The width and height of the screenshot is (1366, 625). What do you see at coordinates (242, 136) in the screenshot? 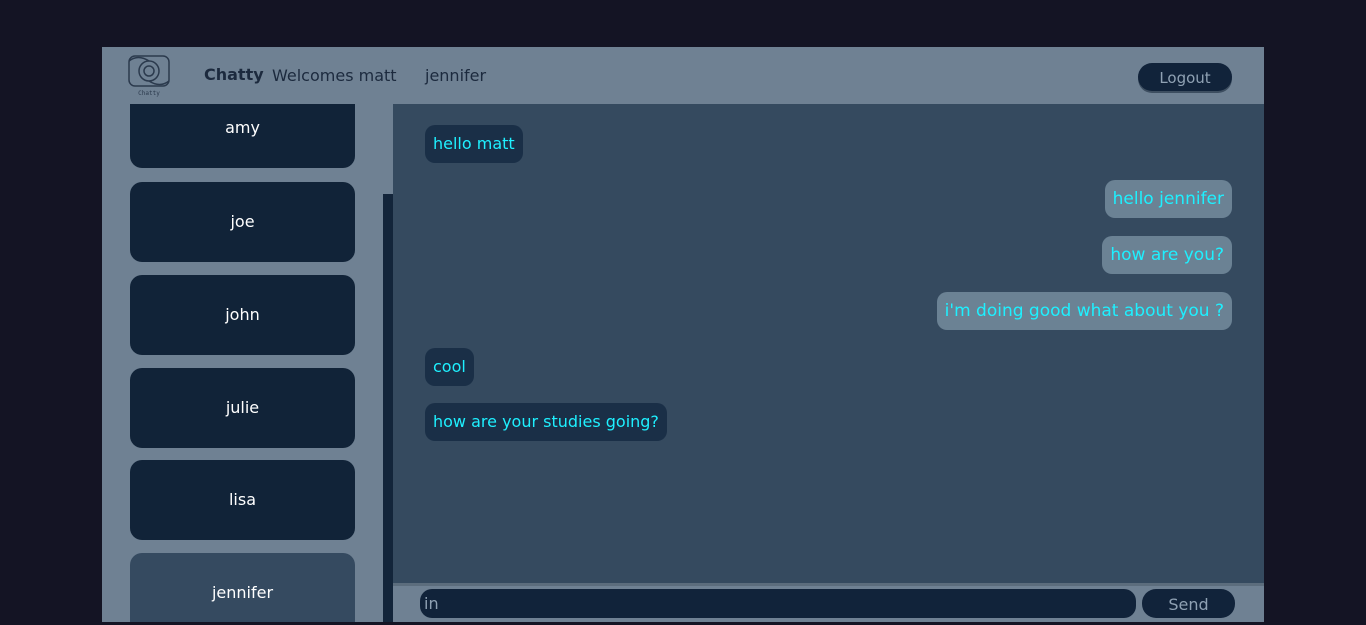
I see `contact-item-amy: amy` at bounding box center [242, 136].